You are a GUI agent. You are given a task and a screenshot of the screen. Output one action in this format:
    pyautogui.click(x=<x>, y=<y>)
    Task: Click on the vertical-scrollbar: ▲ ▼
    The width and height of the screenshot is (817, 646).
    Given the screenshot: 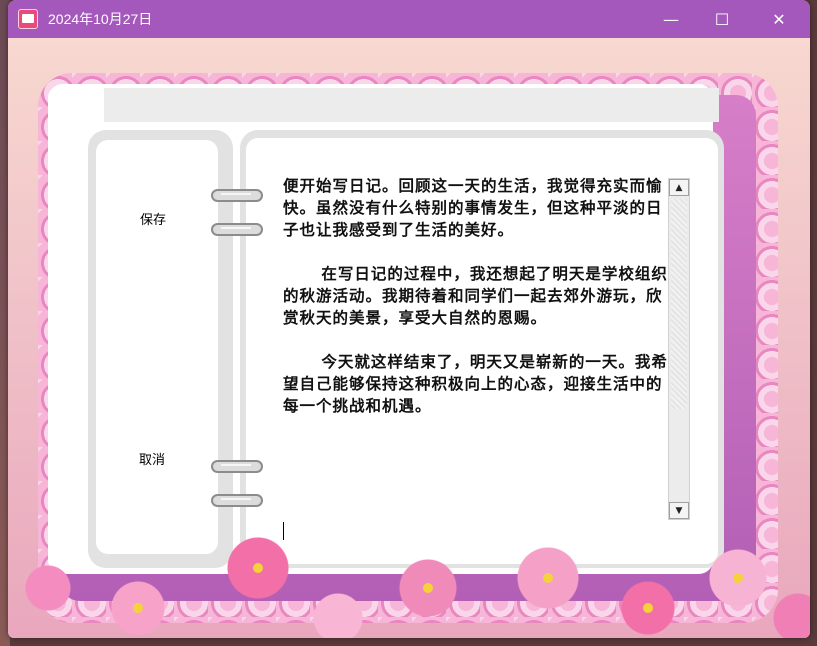 What is the action you would take?
    pyautogui.click(x=679, y=349)
    